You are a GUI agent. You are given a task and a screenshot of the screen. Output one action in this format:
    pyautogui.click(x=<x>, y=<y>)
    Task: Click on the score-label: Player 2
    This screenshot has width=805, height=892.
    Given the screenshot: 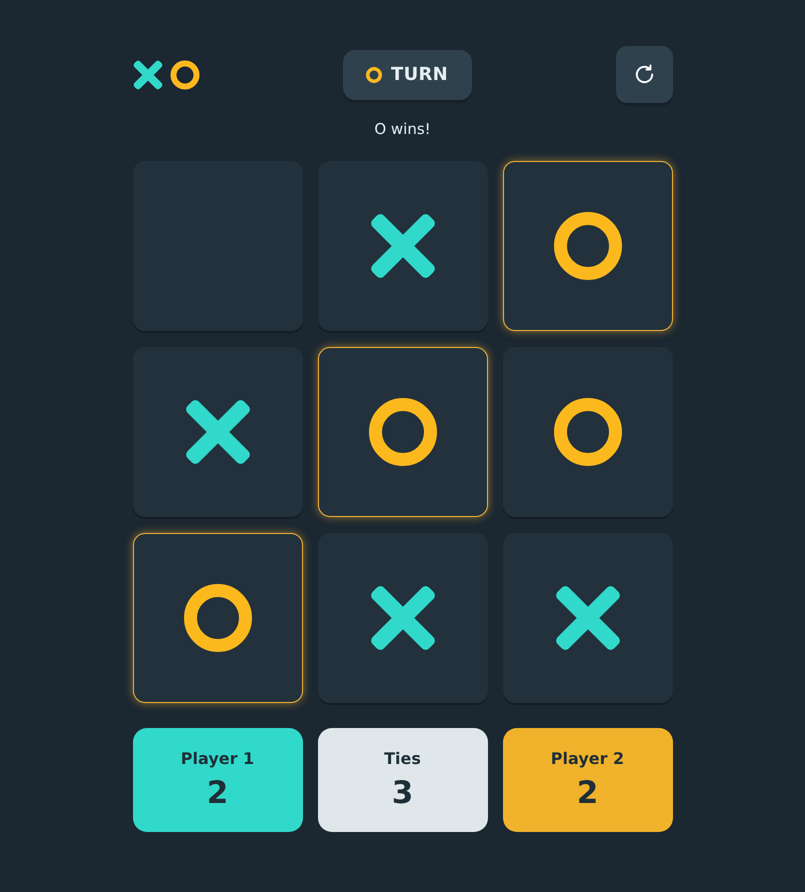 What is the action you would take?
    pyautogui.click(x=587, y=759)
    